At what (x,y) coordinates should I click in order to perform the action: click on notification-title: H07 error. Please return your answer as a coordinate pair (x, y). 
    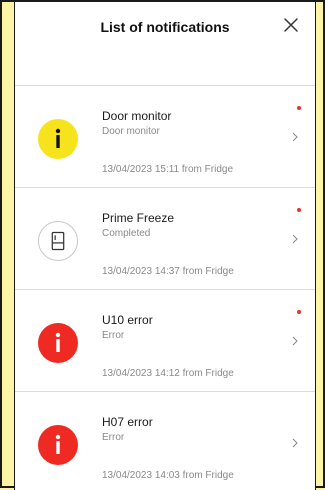
    Looking at the image, I should click on (127, 422).